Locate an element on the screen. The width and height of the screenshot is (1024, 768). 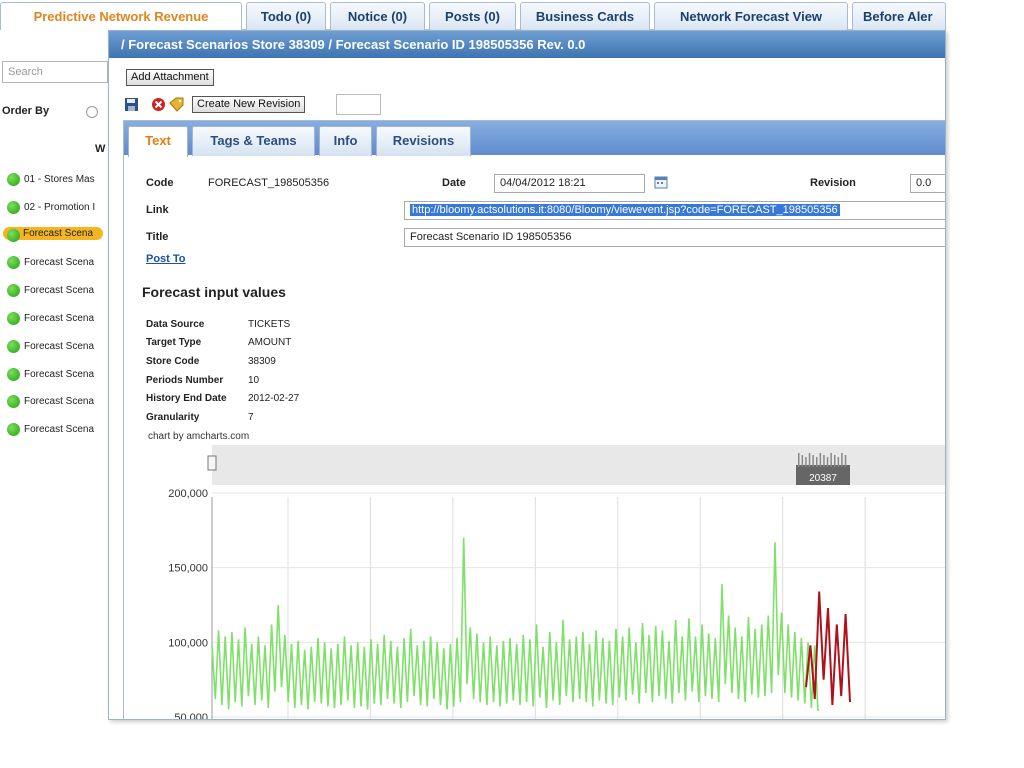
tab-text: Text is located at coordinates (158, 141).